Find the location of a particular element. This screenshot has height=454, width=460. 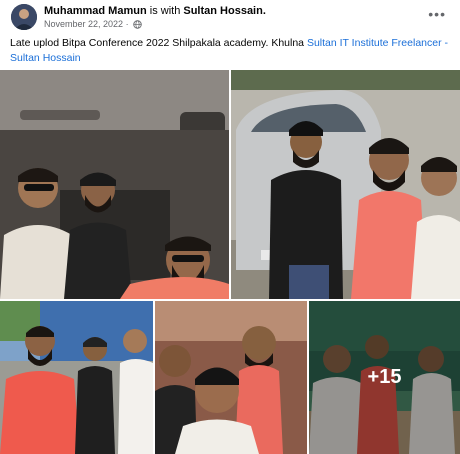

caption-link-sultan: Sultan Hossain is located at coordinates (45, 58).